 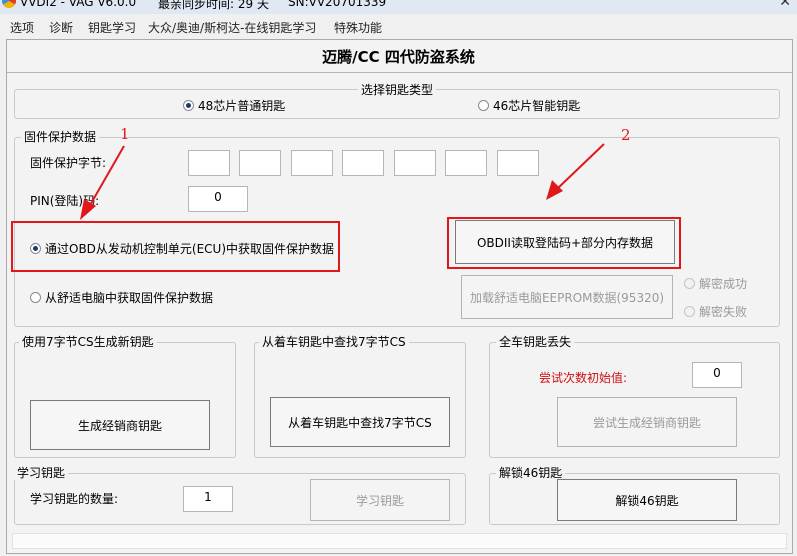 I want to click on menu-key-learn: 钥匙学习, so click(x=112, y=27).